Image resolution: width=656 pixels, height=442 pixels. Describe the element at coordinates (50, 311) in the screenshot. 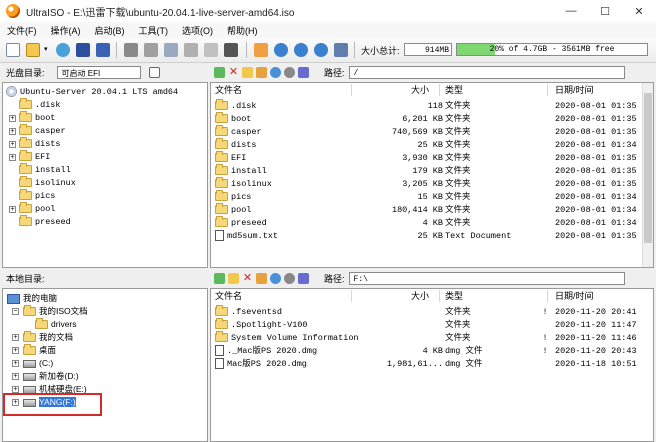

I see `local-tree-item: − 我的ISO文档` at that location.